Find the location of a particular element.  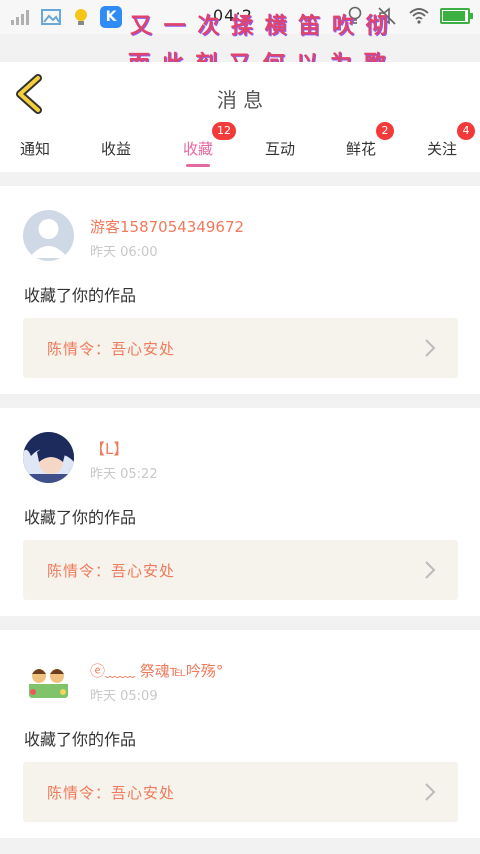

timestamp: 昨天 05:09 is located at coordinates (124, 696).